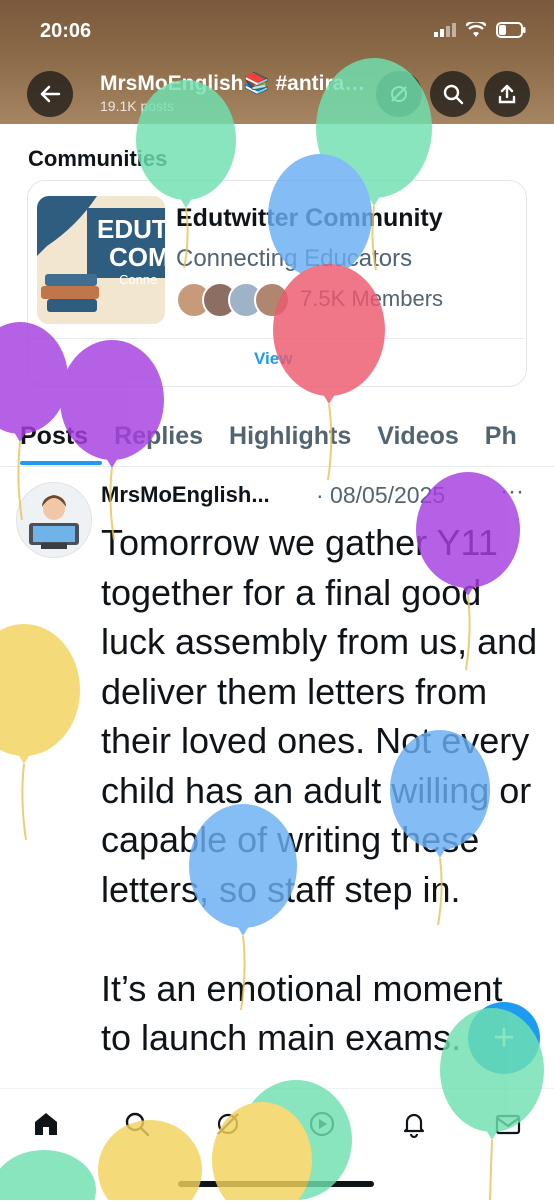  I want to click on wifi-icon, so click(476, 29).